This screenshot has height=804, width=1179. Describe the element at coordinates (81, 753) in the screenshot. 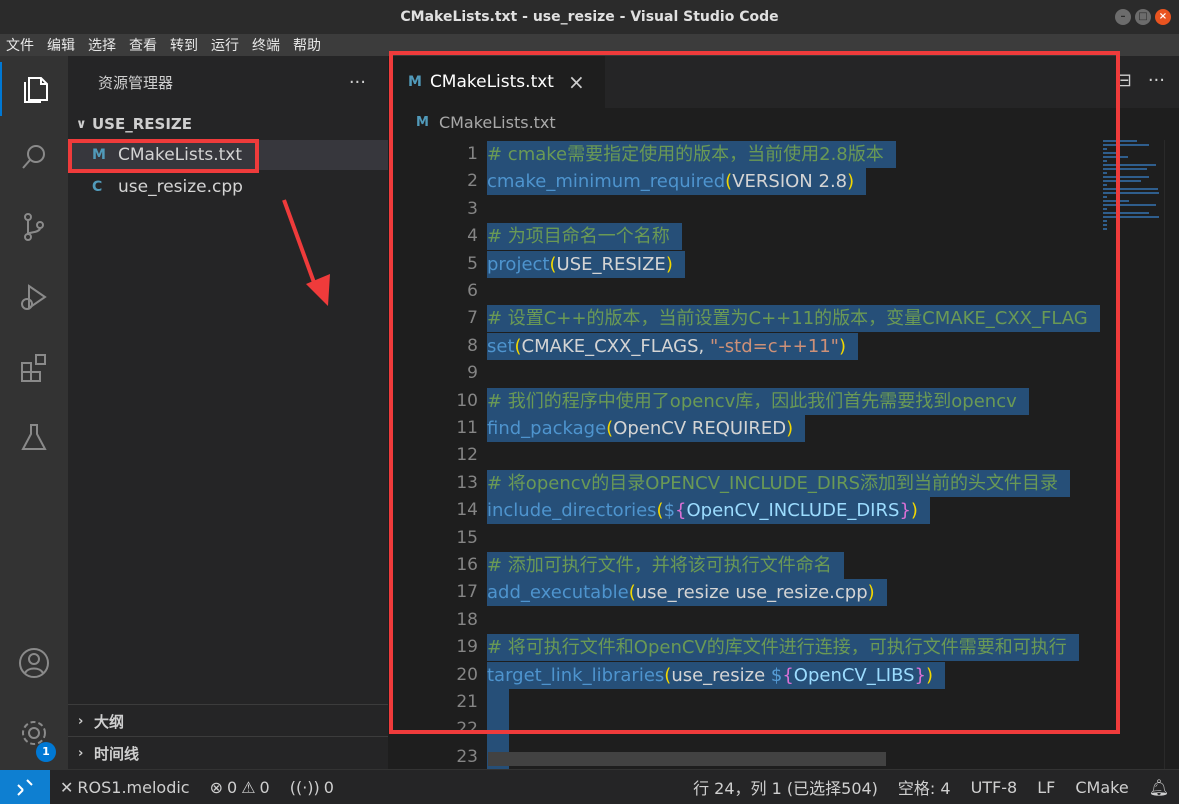

I see `chevron-right-icon: ›` at that location.